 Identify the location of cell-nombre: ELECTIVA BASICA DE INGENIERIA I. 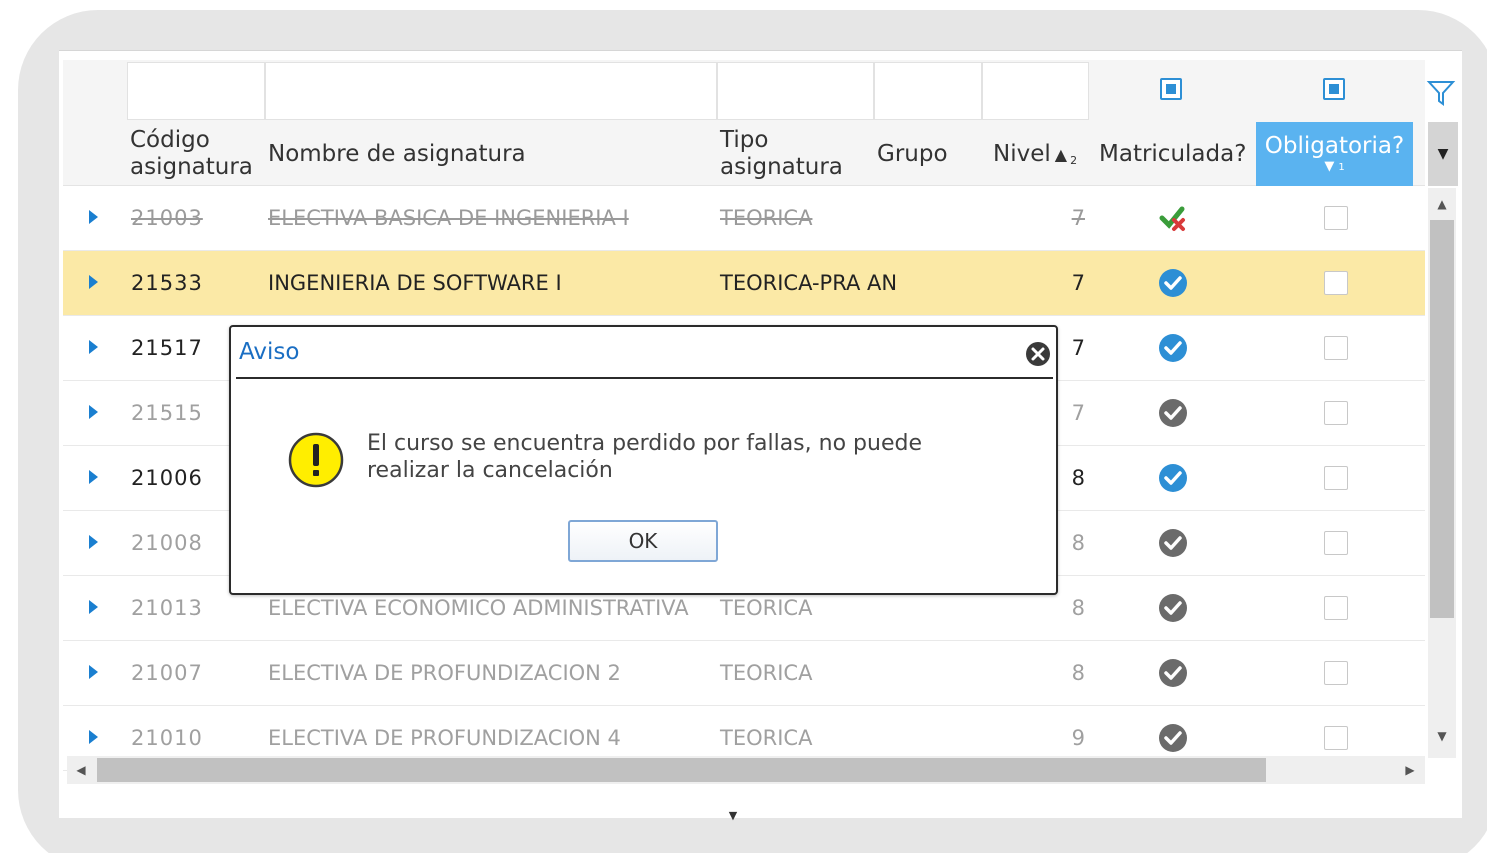
(448, 218).